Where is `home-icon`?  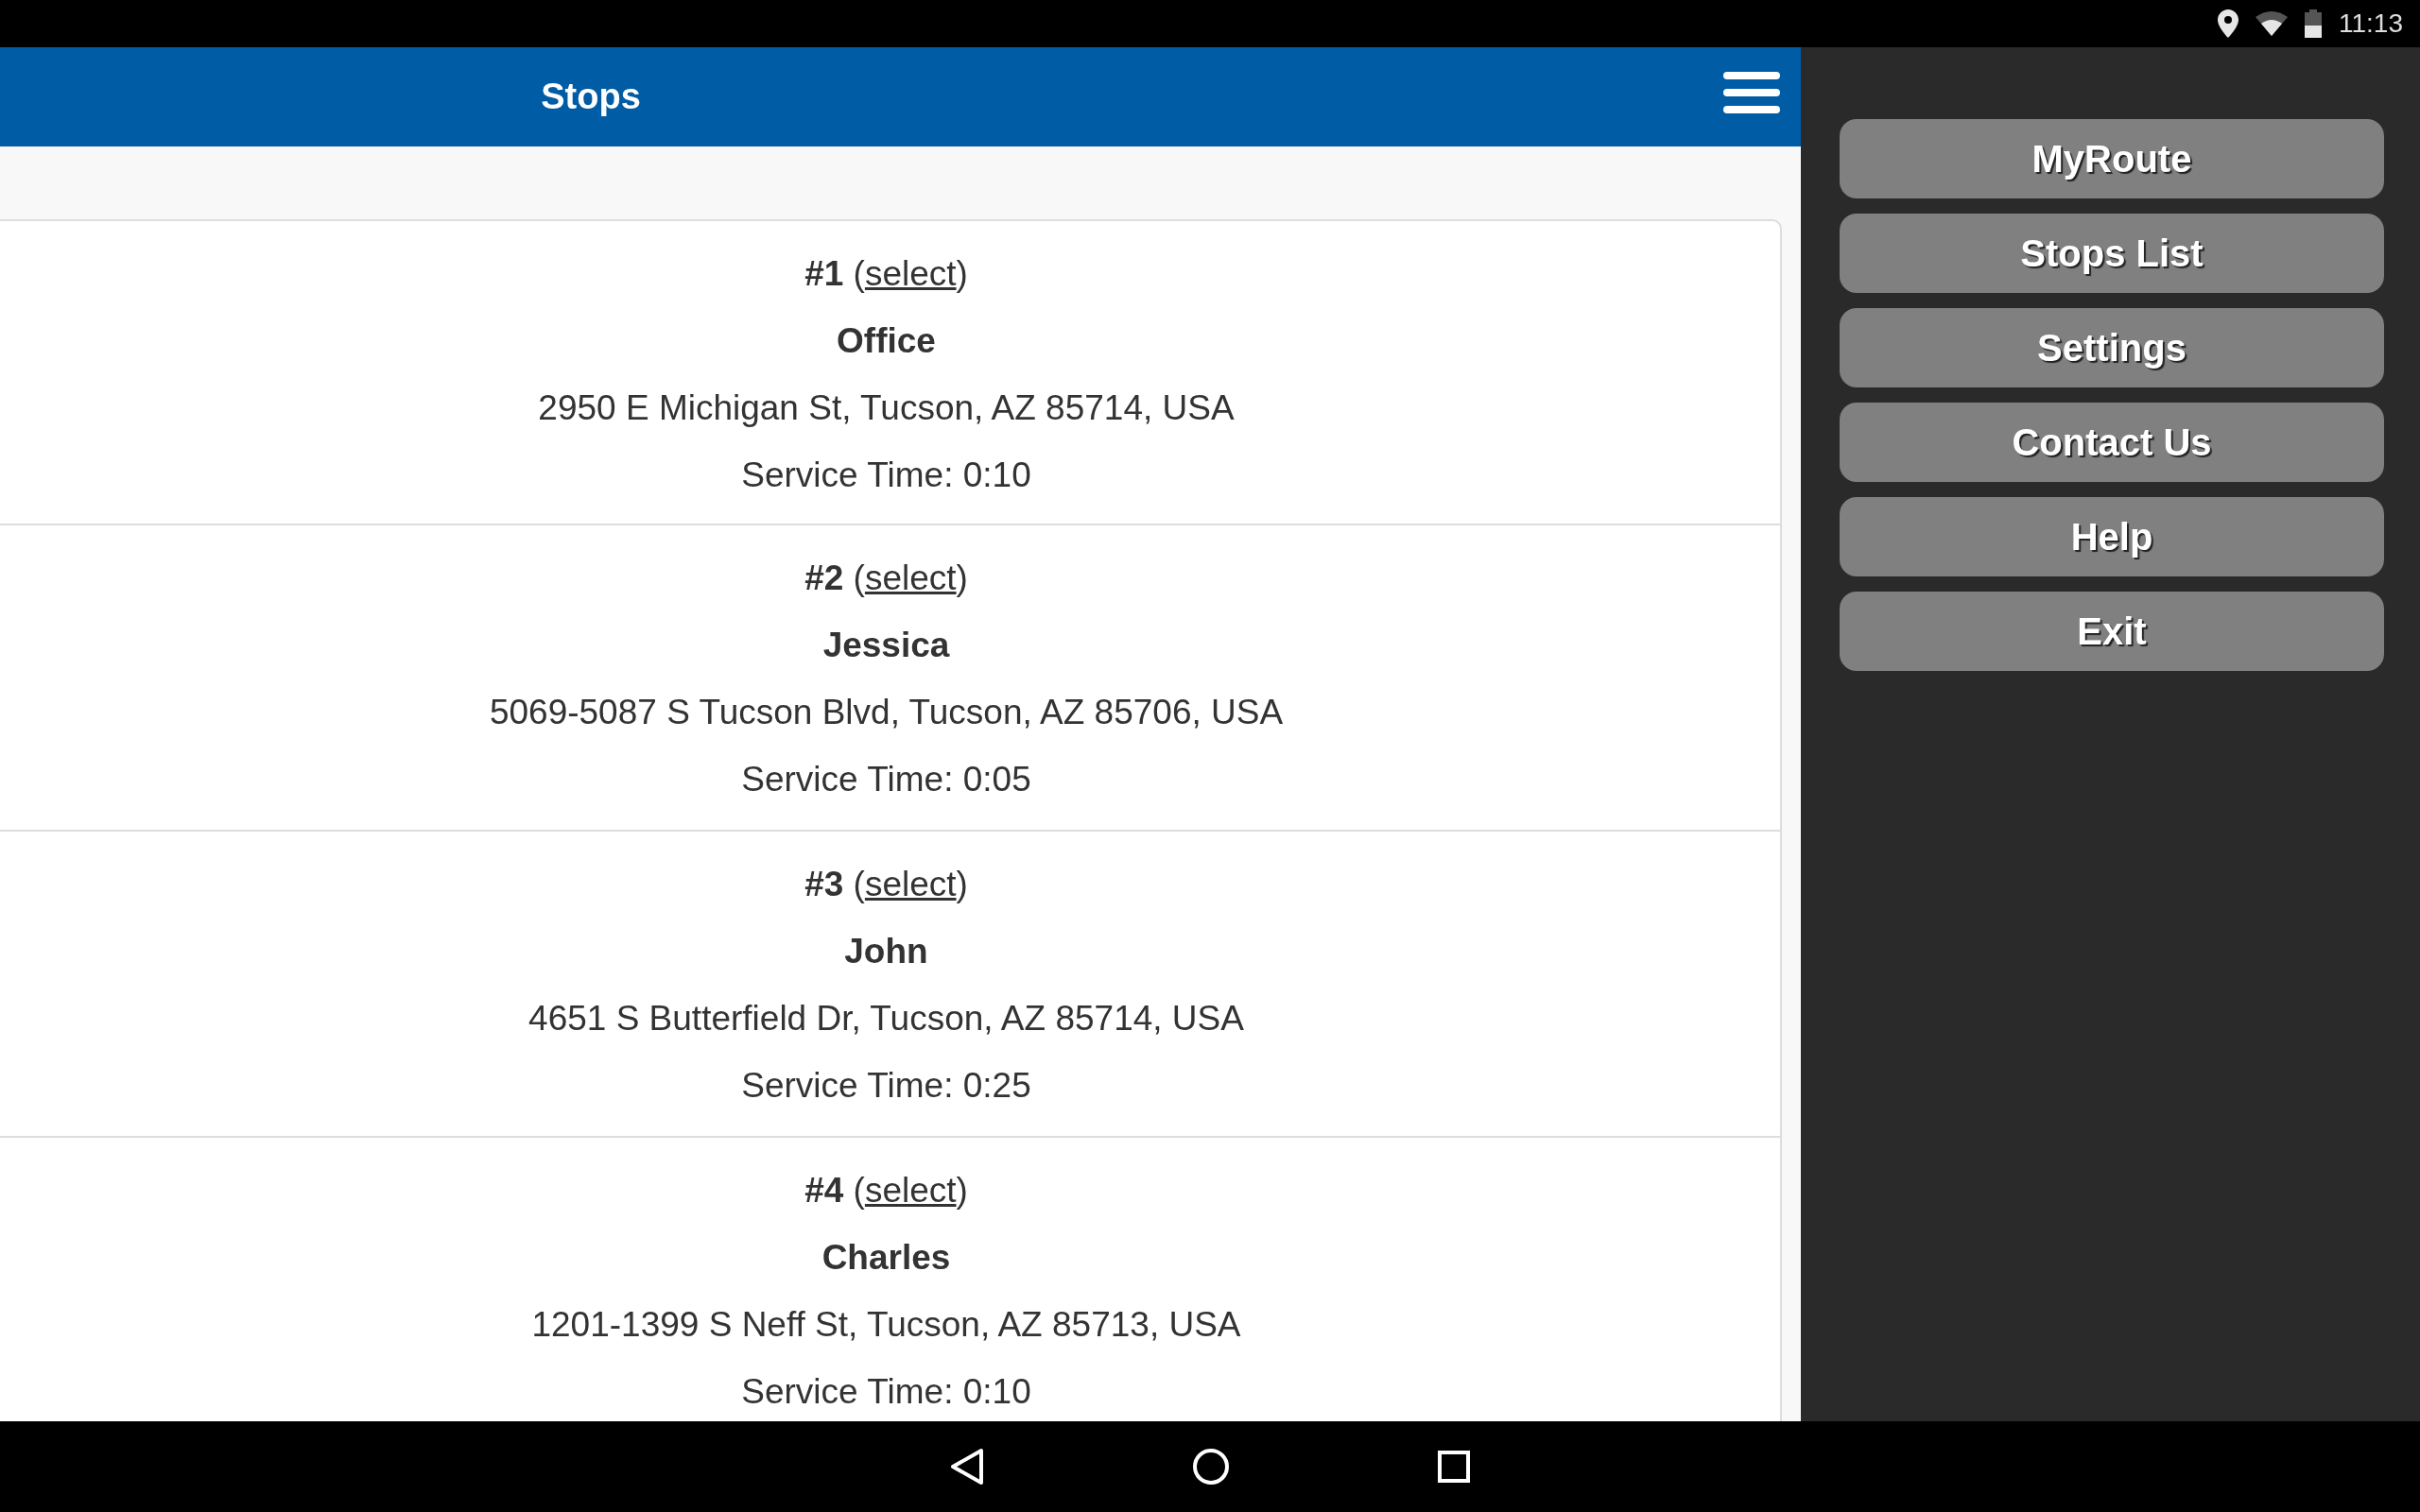 home-icon is located at coordinates (1211, 1467).